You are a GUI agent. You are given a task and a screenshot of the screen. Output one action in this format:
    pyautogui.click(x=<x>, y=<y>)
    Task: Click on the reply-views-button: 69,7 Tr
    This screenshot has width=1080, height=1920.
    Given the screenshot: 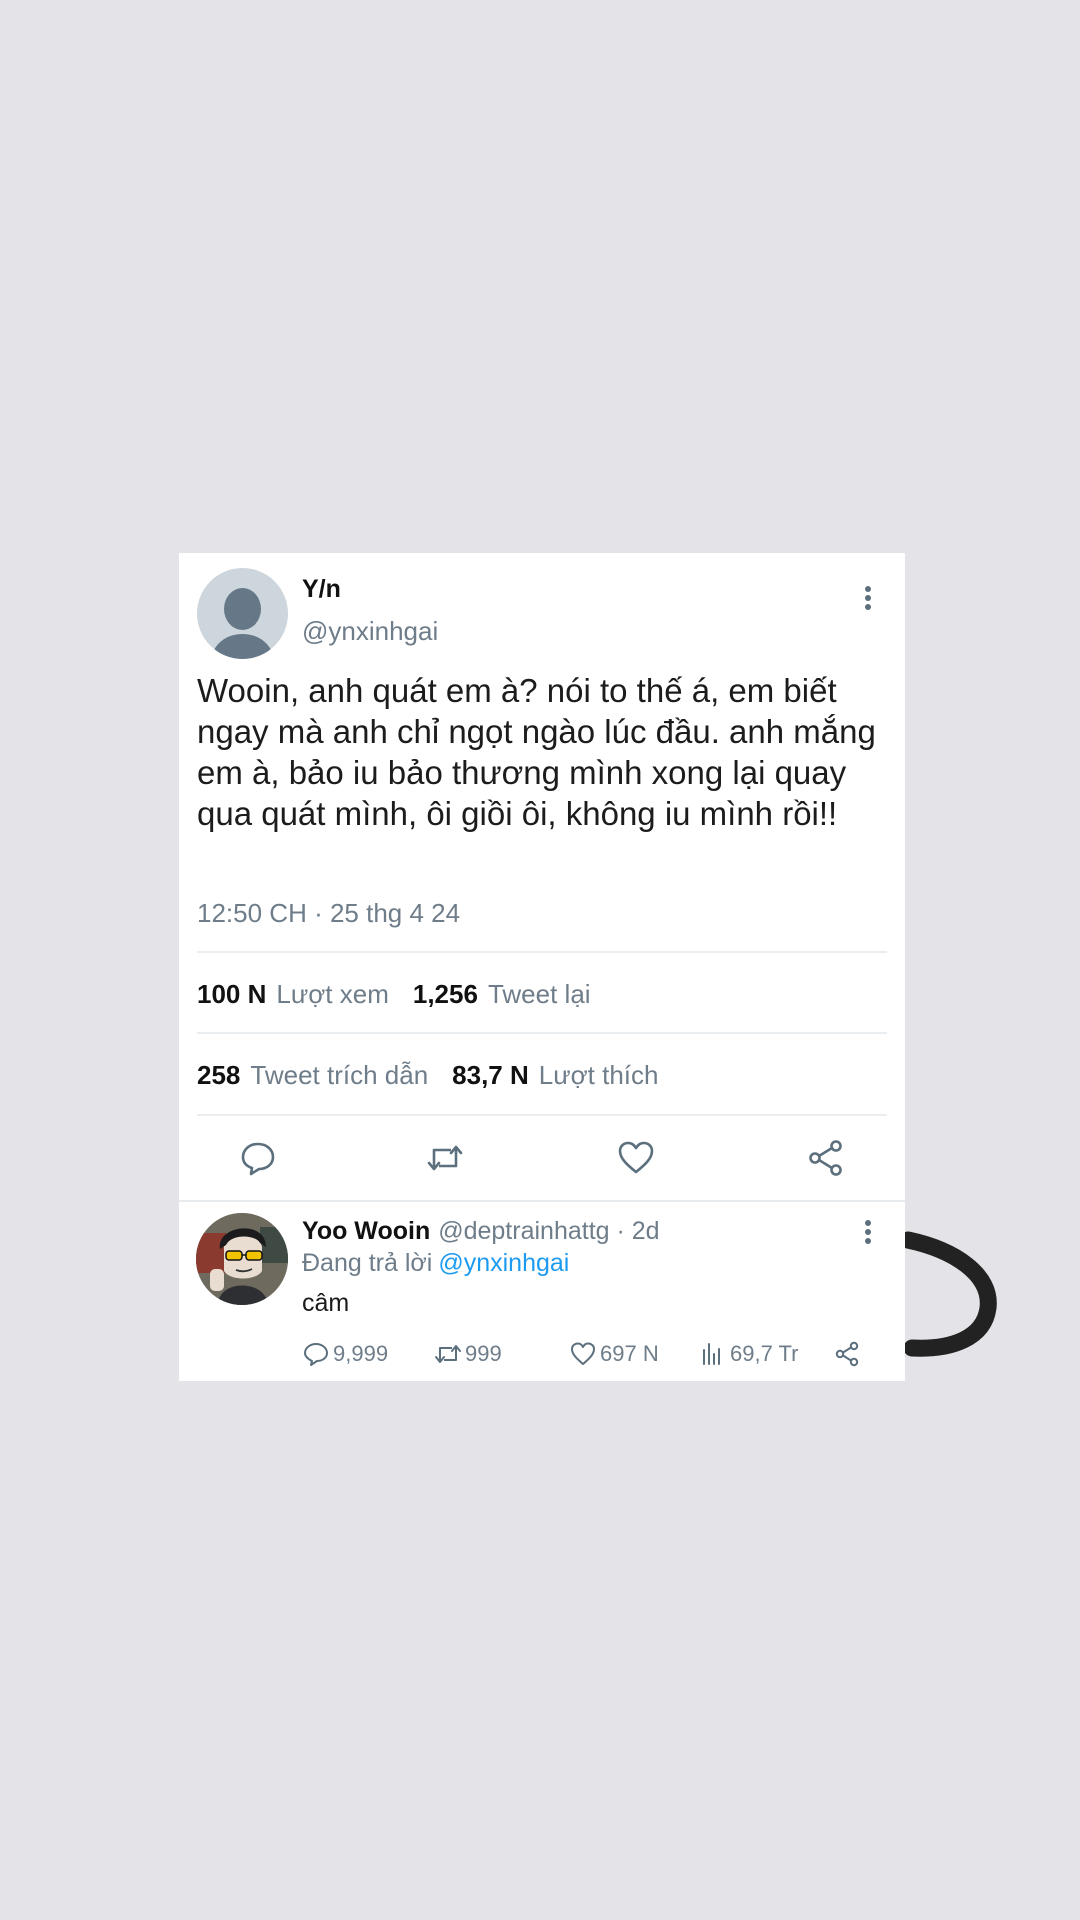 What is the action you would take?
    pyautogui.click(x=748, y=1354)
    